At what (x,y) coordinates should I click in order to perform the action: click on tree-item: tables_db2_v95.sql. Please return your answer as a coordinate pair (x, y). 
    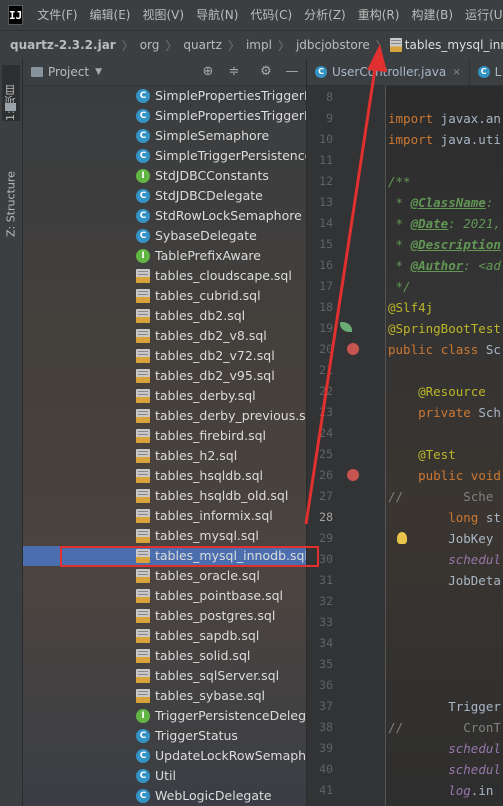
    Looking at the image, I should click on (164, 376).